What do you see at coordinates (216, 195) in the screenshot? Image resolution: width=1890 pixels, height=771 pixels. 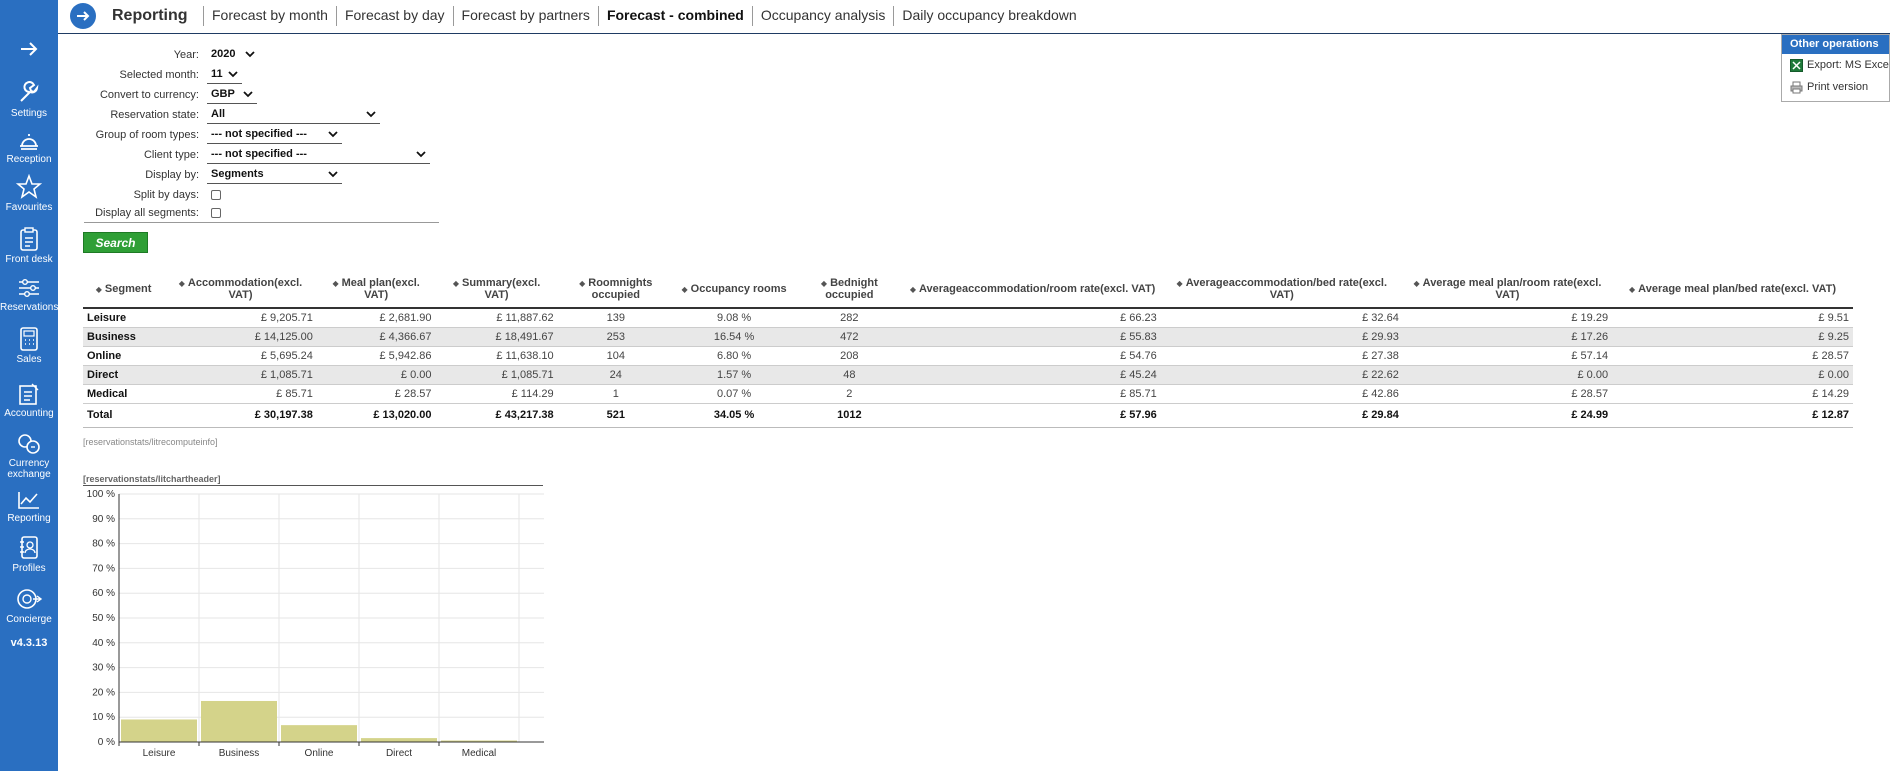 I see `split-by-days-checkbox` at bounding box center [216, 195].